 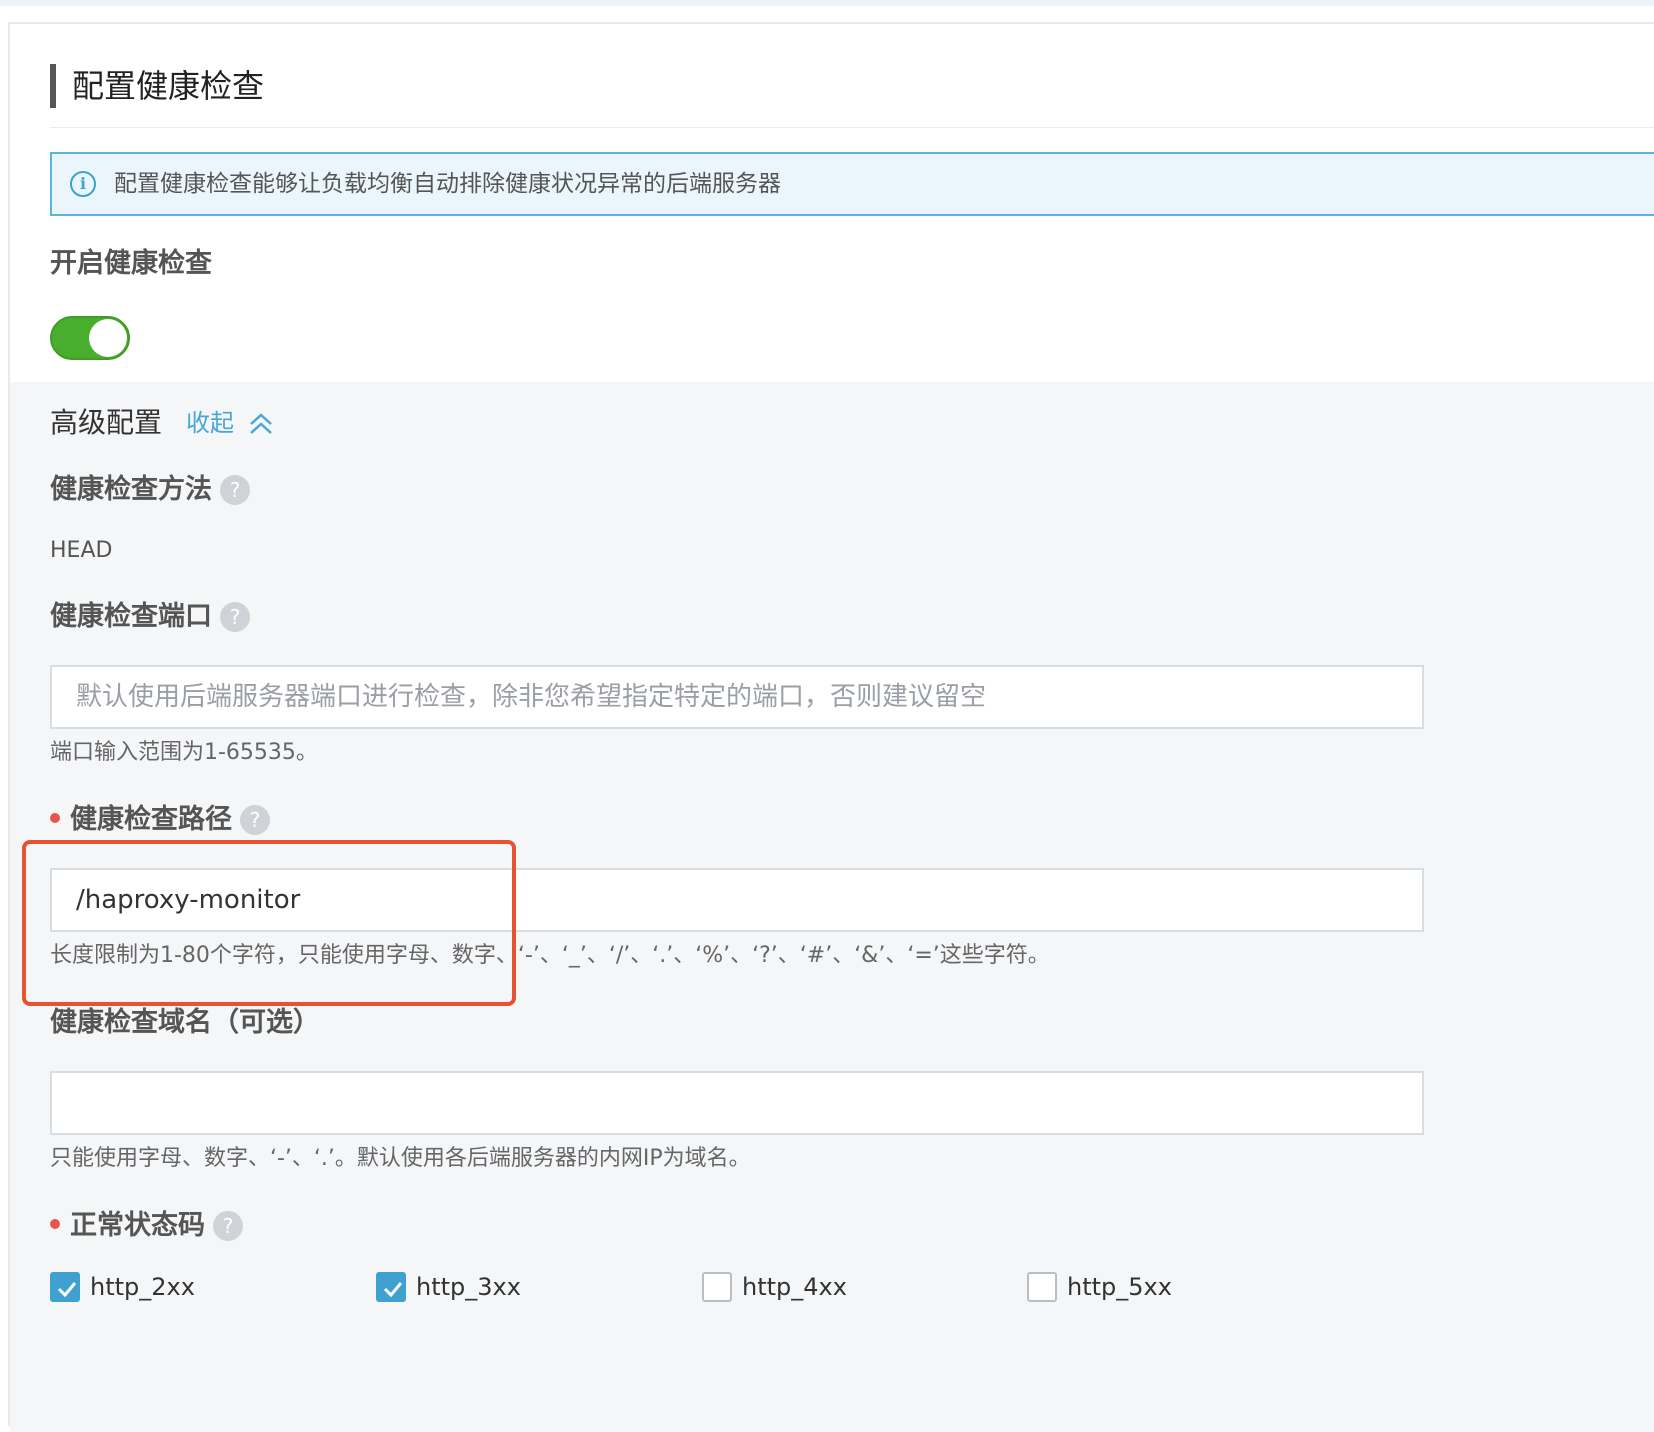 What do you see at coordinates (260, 423) in the screenshot?
I see `chevron-up-icon` at bounding box center [260, 423].